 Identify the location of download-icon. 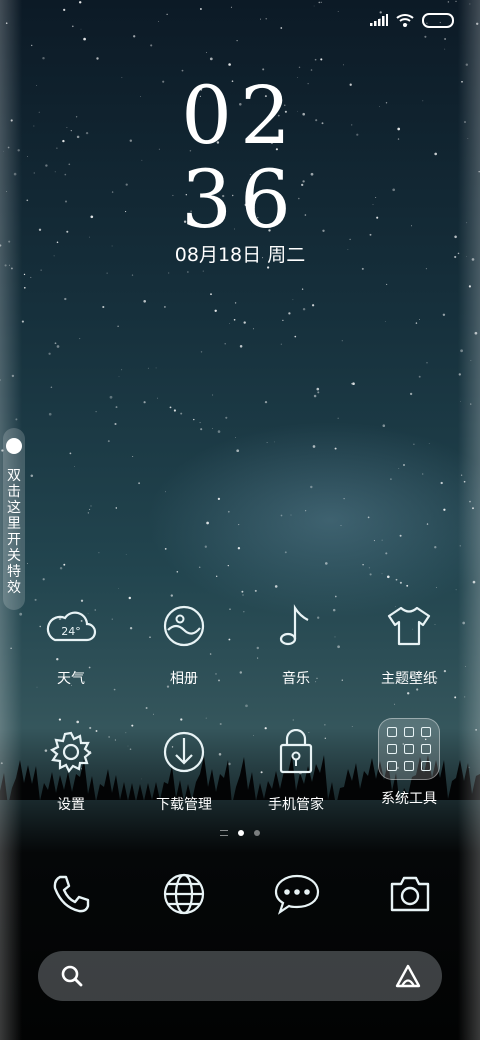
(184, 752).